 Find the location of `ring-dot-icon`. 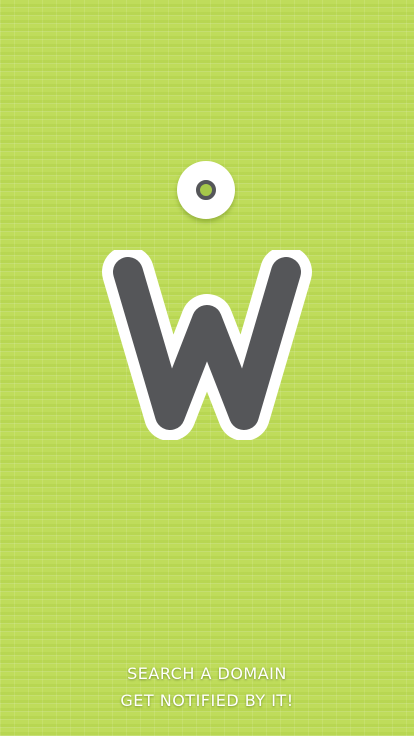

ring-dot-icon is located at coordinates (206, 190).